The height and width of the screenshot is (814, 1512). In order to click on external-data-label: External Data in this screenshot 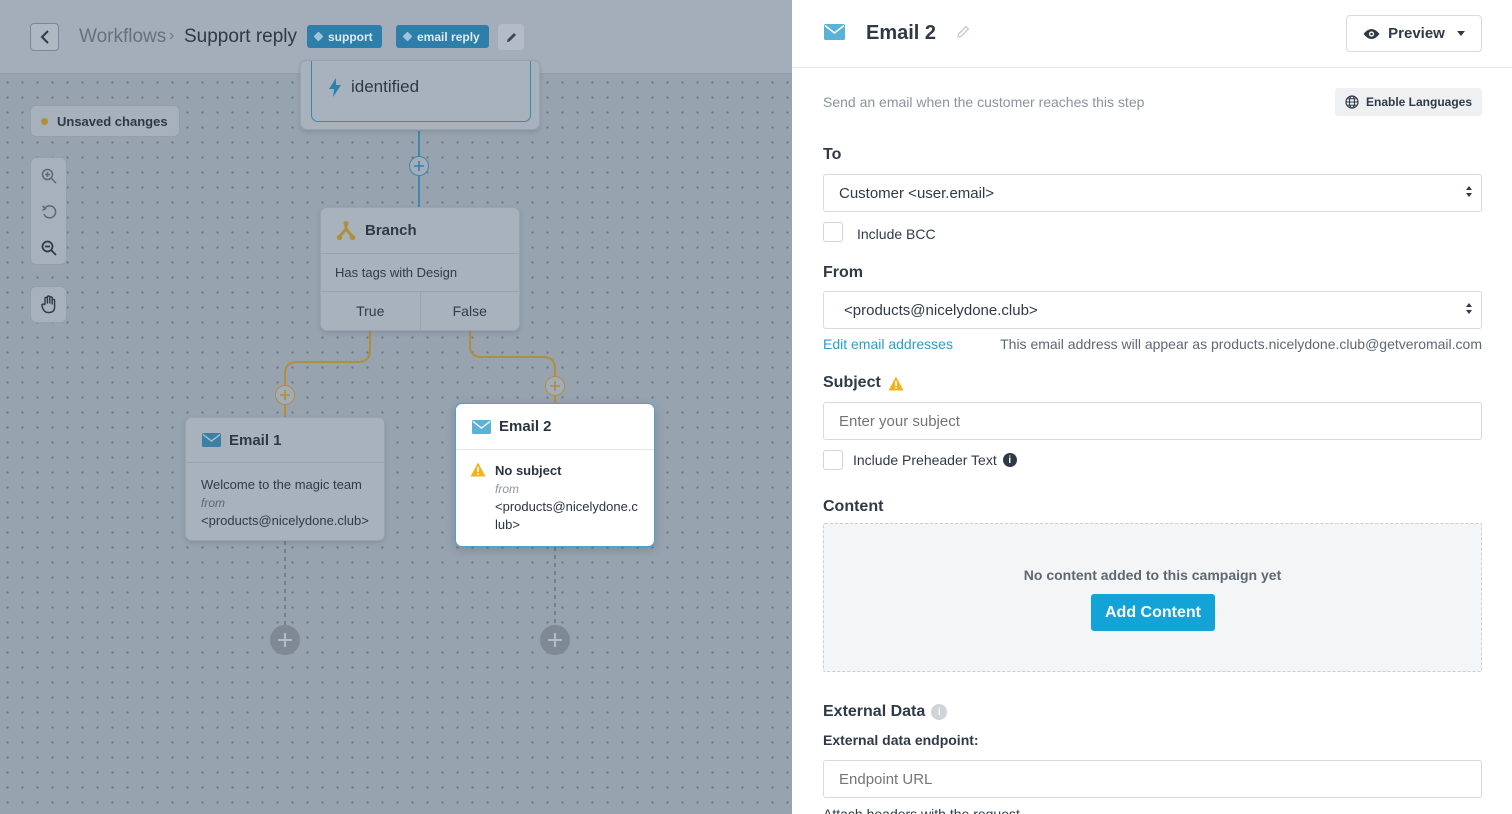, I will do `click(874, 711)`.